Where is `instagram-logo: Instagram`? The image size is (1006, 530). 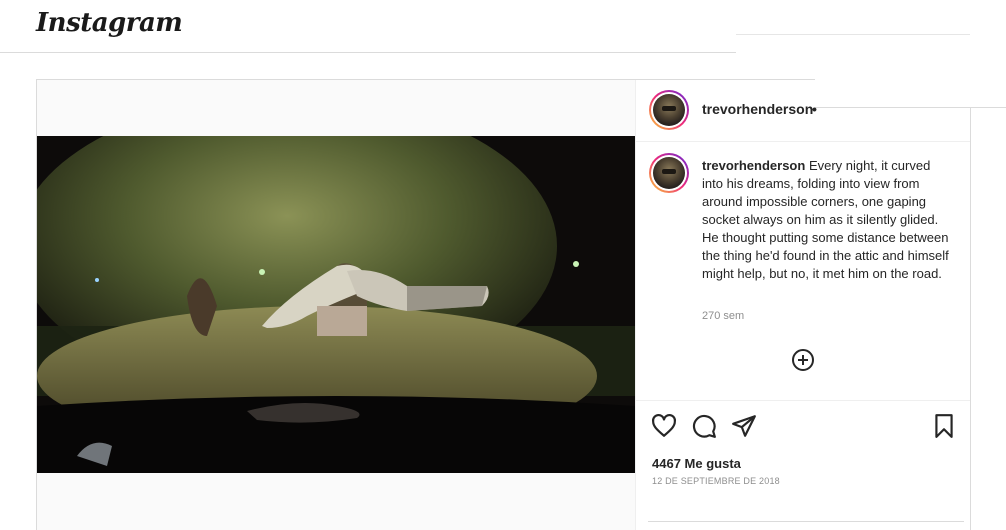
instagram-logo: Instagram is located at coordinates (109, 23).